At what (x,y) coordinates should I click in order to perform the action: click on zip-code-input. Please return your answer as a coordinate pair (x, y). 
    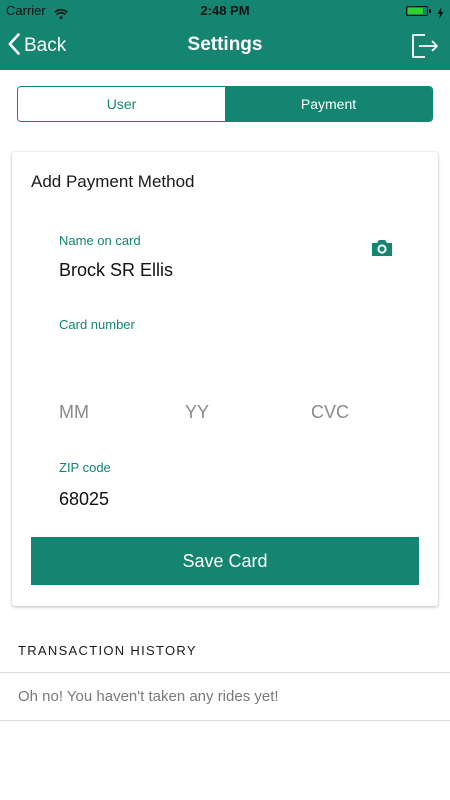
    Looking at the image, I should click on (159, 499).